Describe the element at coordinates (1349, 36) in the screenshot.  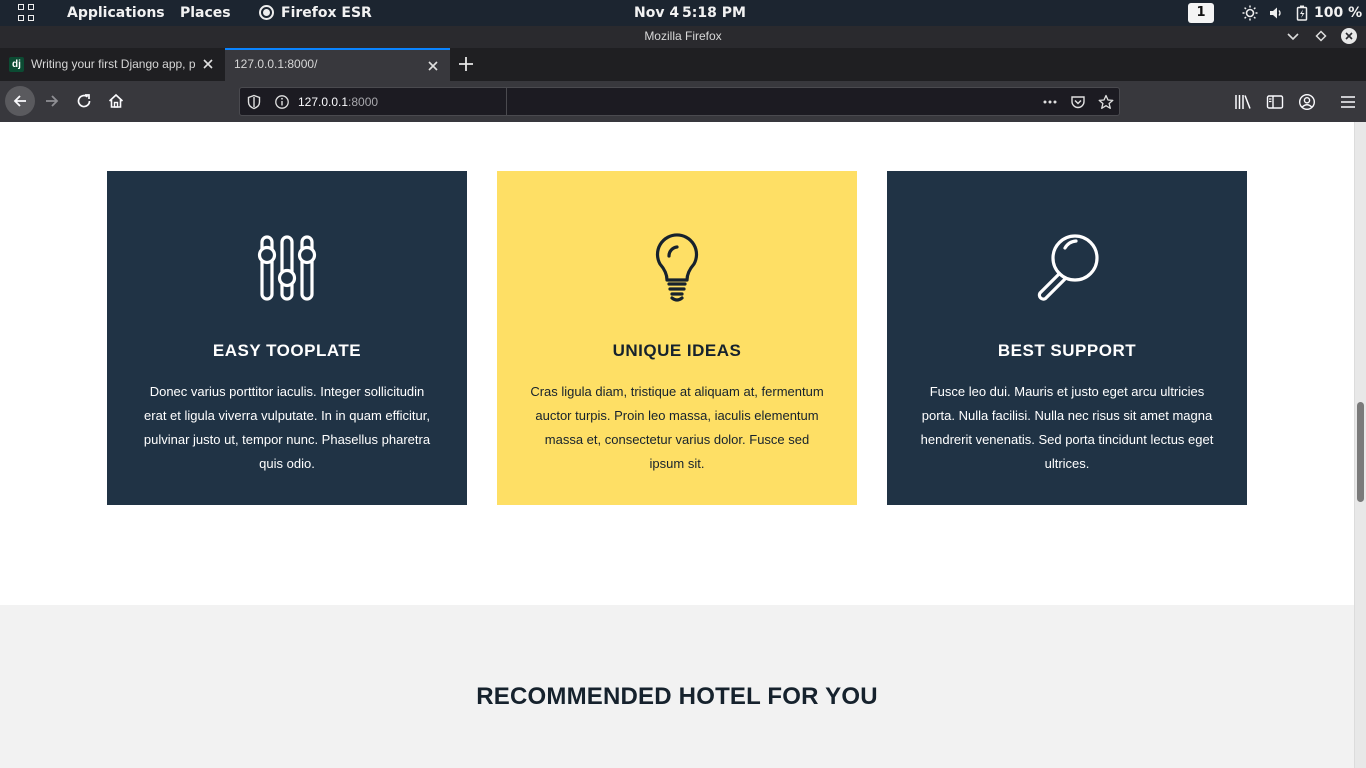
I see `close-window-icon` at that location.